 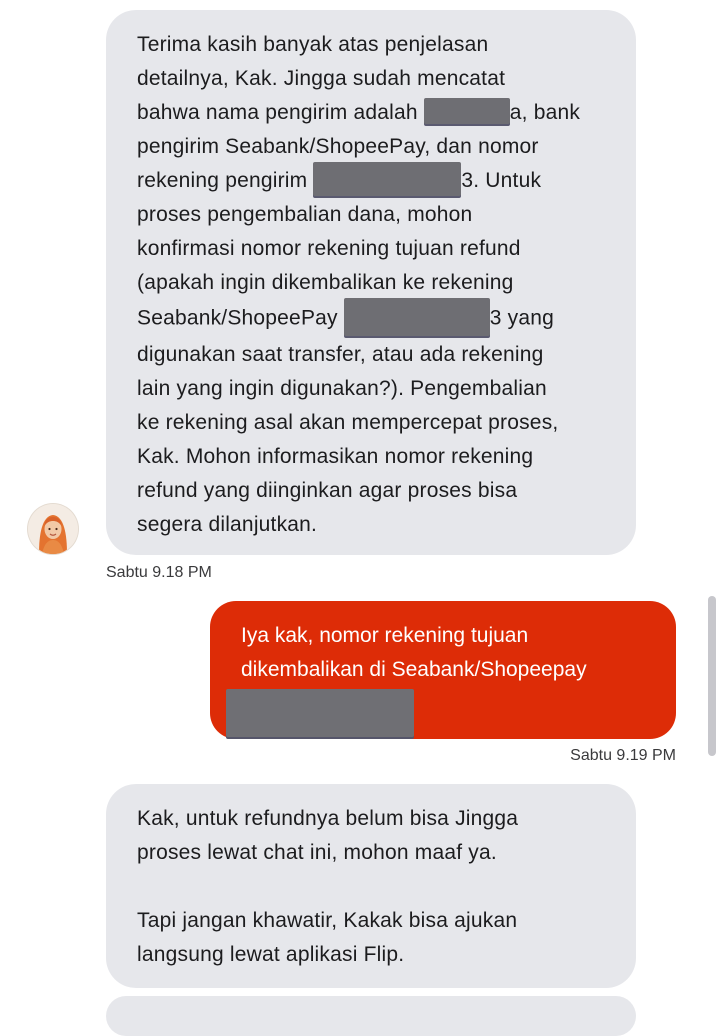 I want to click on message-line-2: detailnya, Kak. Jingga sudah mencatat, so click(x=321, y=78).